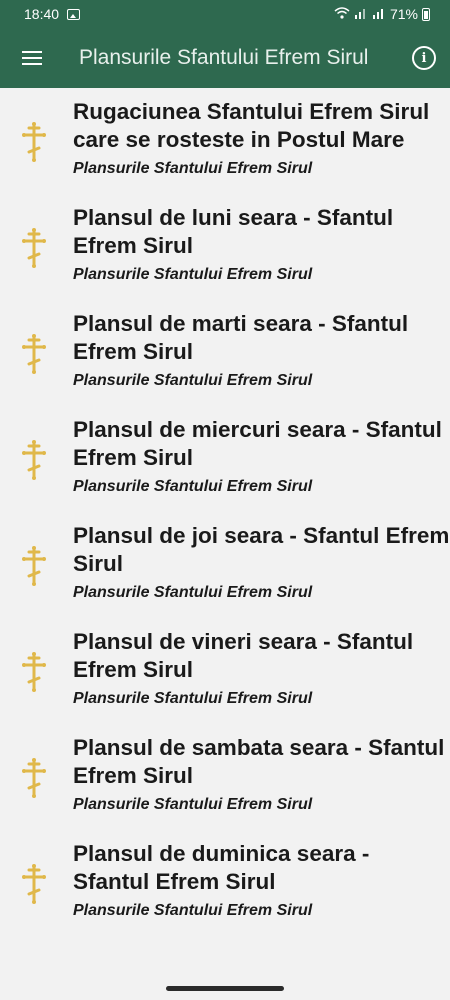  I want to click on navigation-bar, so click(225, 985).